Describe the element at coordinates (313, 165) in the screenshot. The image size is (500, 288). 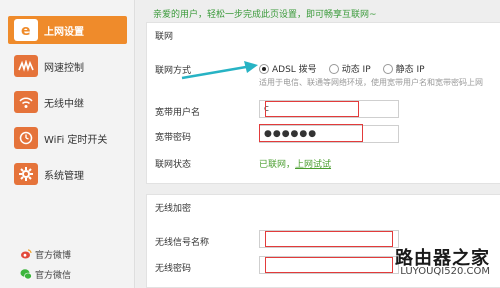
I see `try-internet-link: 上网试试` at that location.